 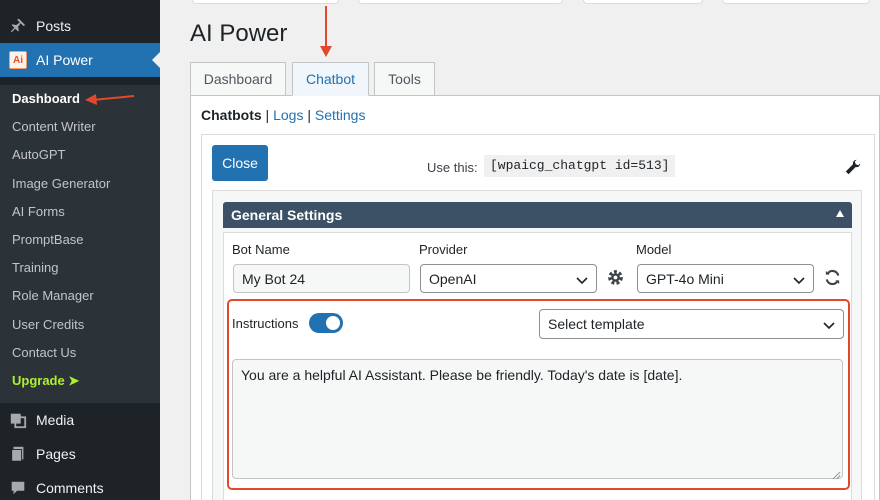 What do you see at coordinates (452, 167) in the screenshot?
I see `use-this-label: Use this:` at bounding box center [452, 167].